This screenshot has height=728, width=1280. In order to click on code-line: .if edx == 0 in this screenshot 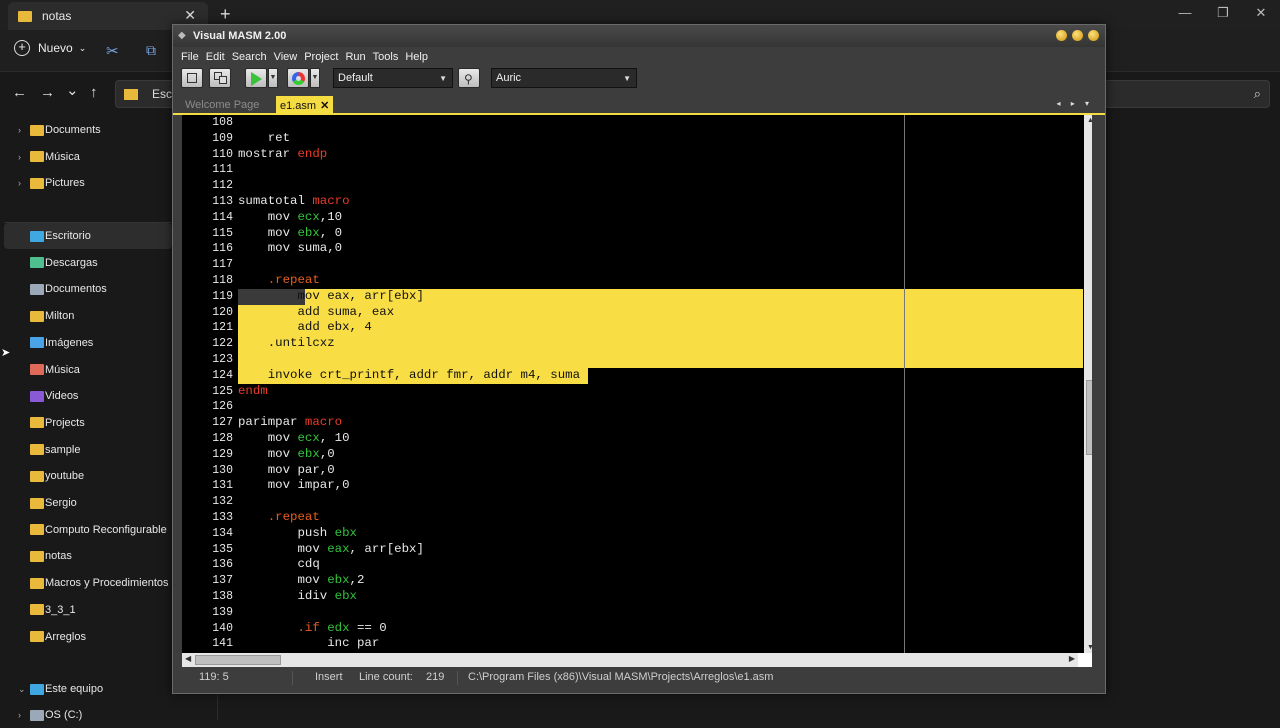, I will do `click(312, 629)`.